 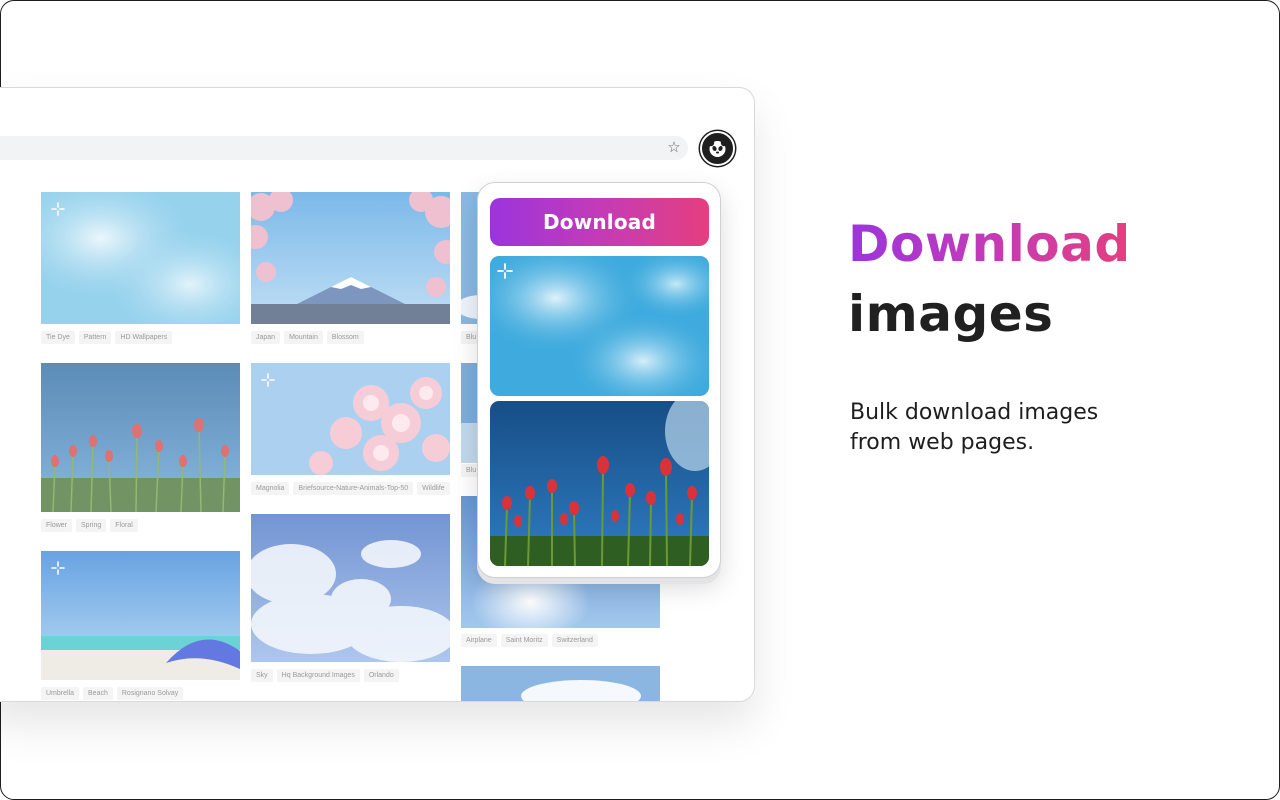 What do you see at coordinates (266, 337) in the screenshot?
I see `tag: Japan` at bounding box center [266, 337].